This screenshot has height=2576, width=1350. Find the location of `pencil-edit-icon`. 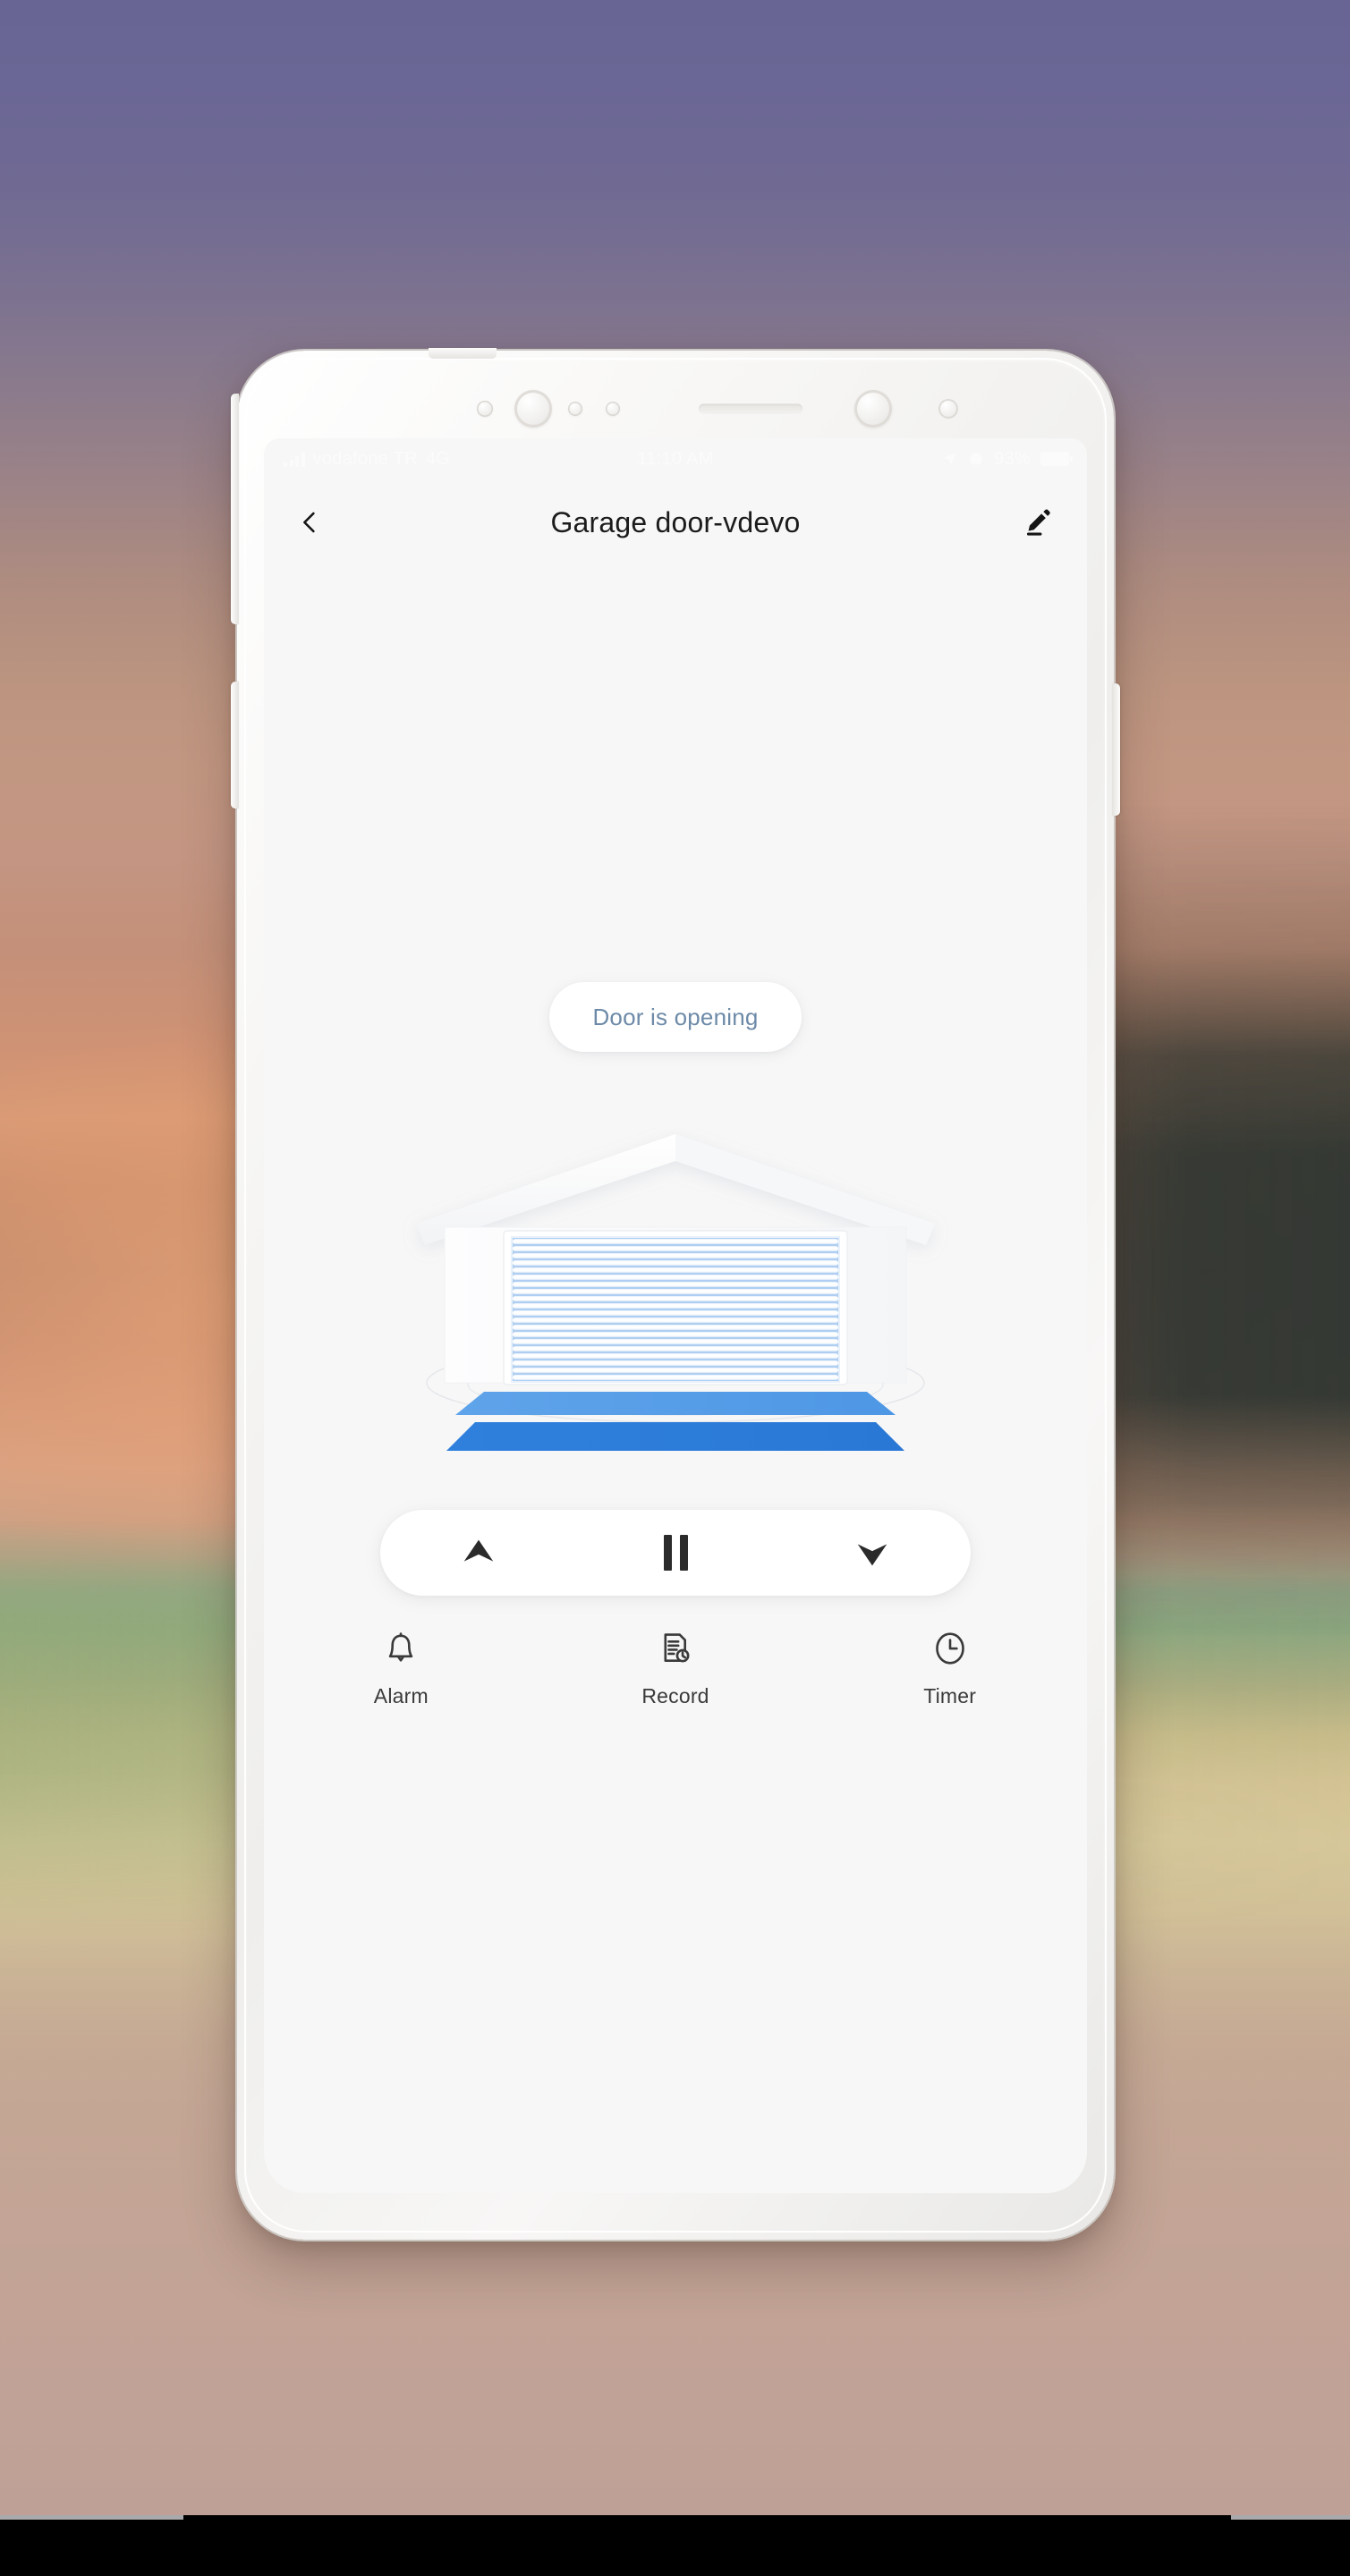

pencil-edit-icon is located at coordinates (1038, 522).